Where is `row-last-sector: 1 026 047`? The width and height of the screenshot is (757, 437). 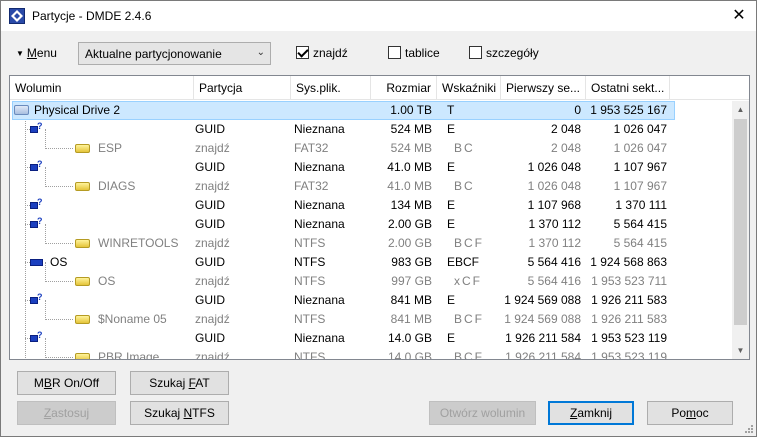
row-last-sector: 1 026 047 is located at coordinates (640, 129).